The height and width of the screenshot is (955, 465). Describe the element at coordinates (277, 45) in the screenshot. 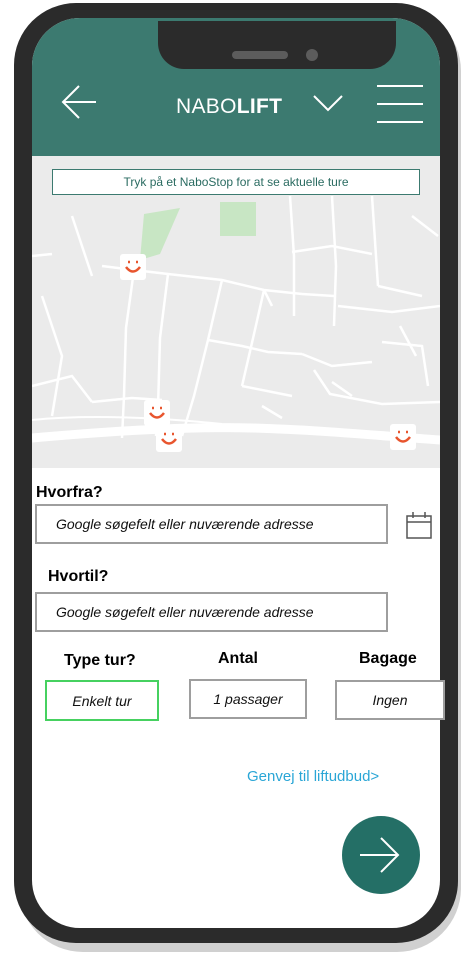

I see `phone-notch` at that location.